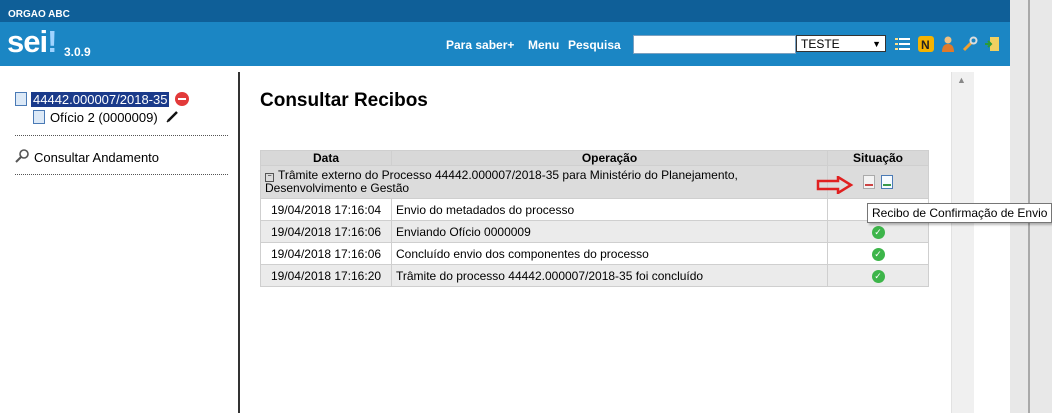 This screenshot has width=1052, height=413. Describe the element at coordinates (841, 43) in the screenshot. I see `unit-select: TESTE ▼` at that location.